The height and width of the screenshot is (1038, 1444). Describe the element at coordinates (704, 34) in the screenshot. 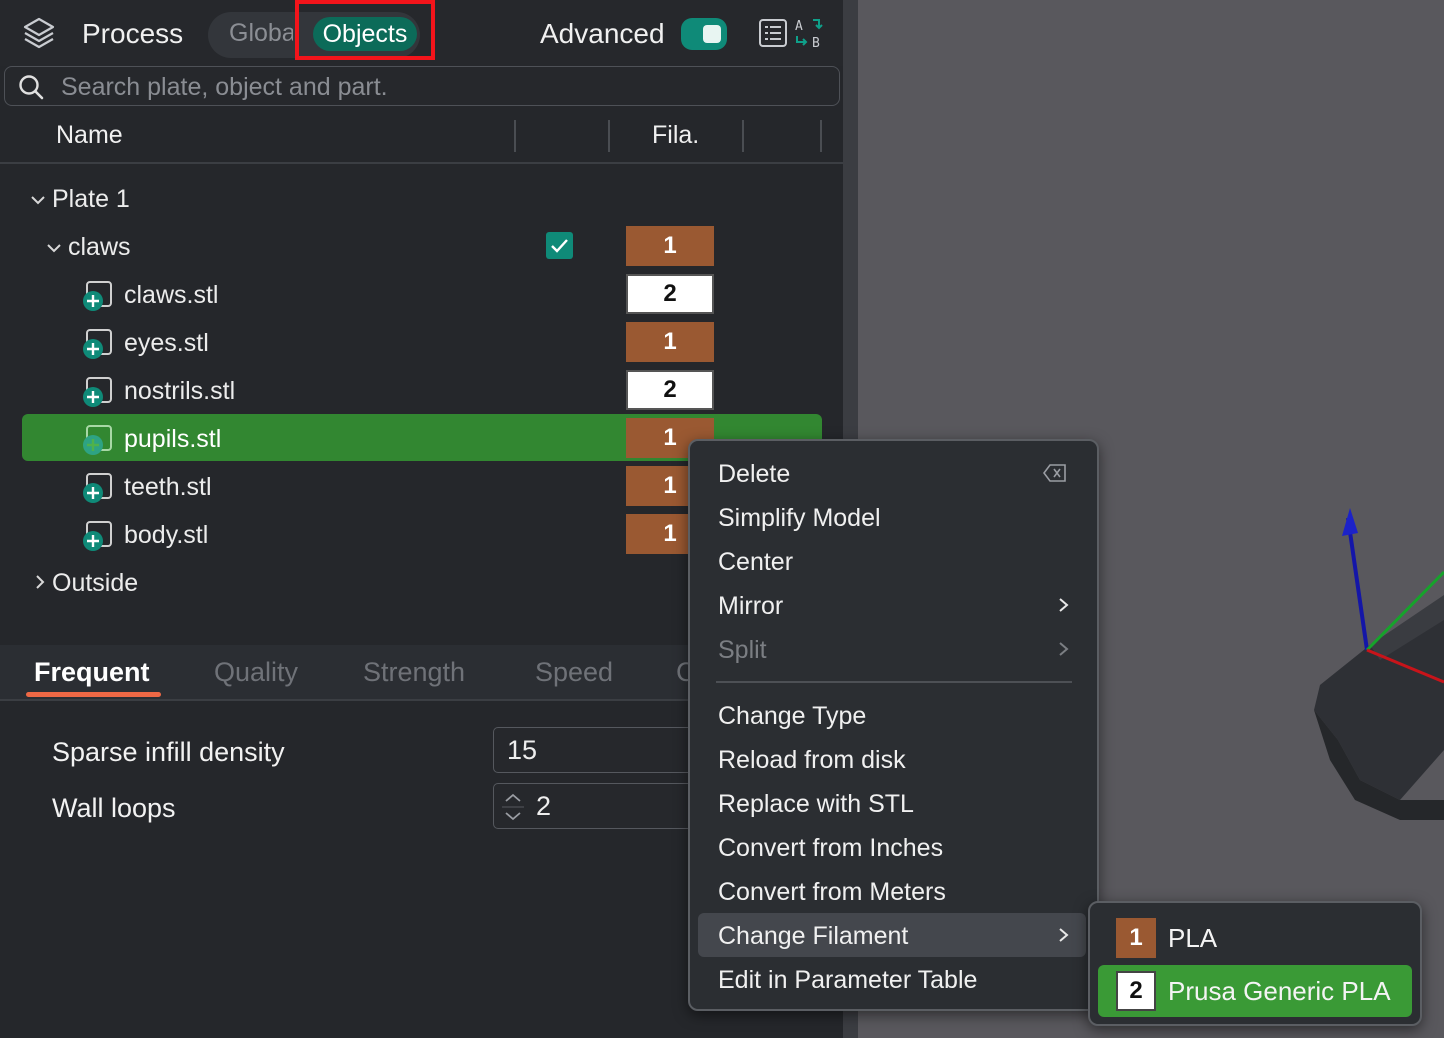

I see `advanced-toggle` at that location.